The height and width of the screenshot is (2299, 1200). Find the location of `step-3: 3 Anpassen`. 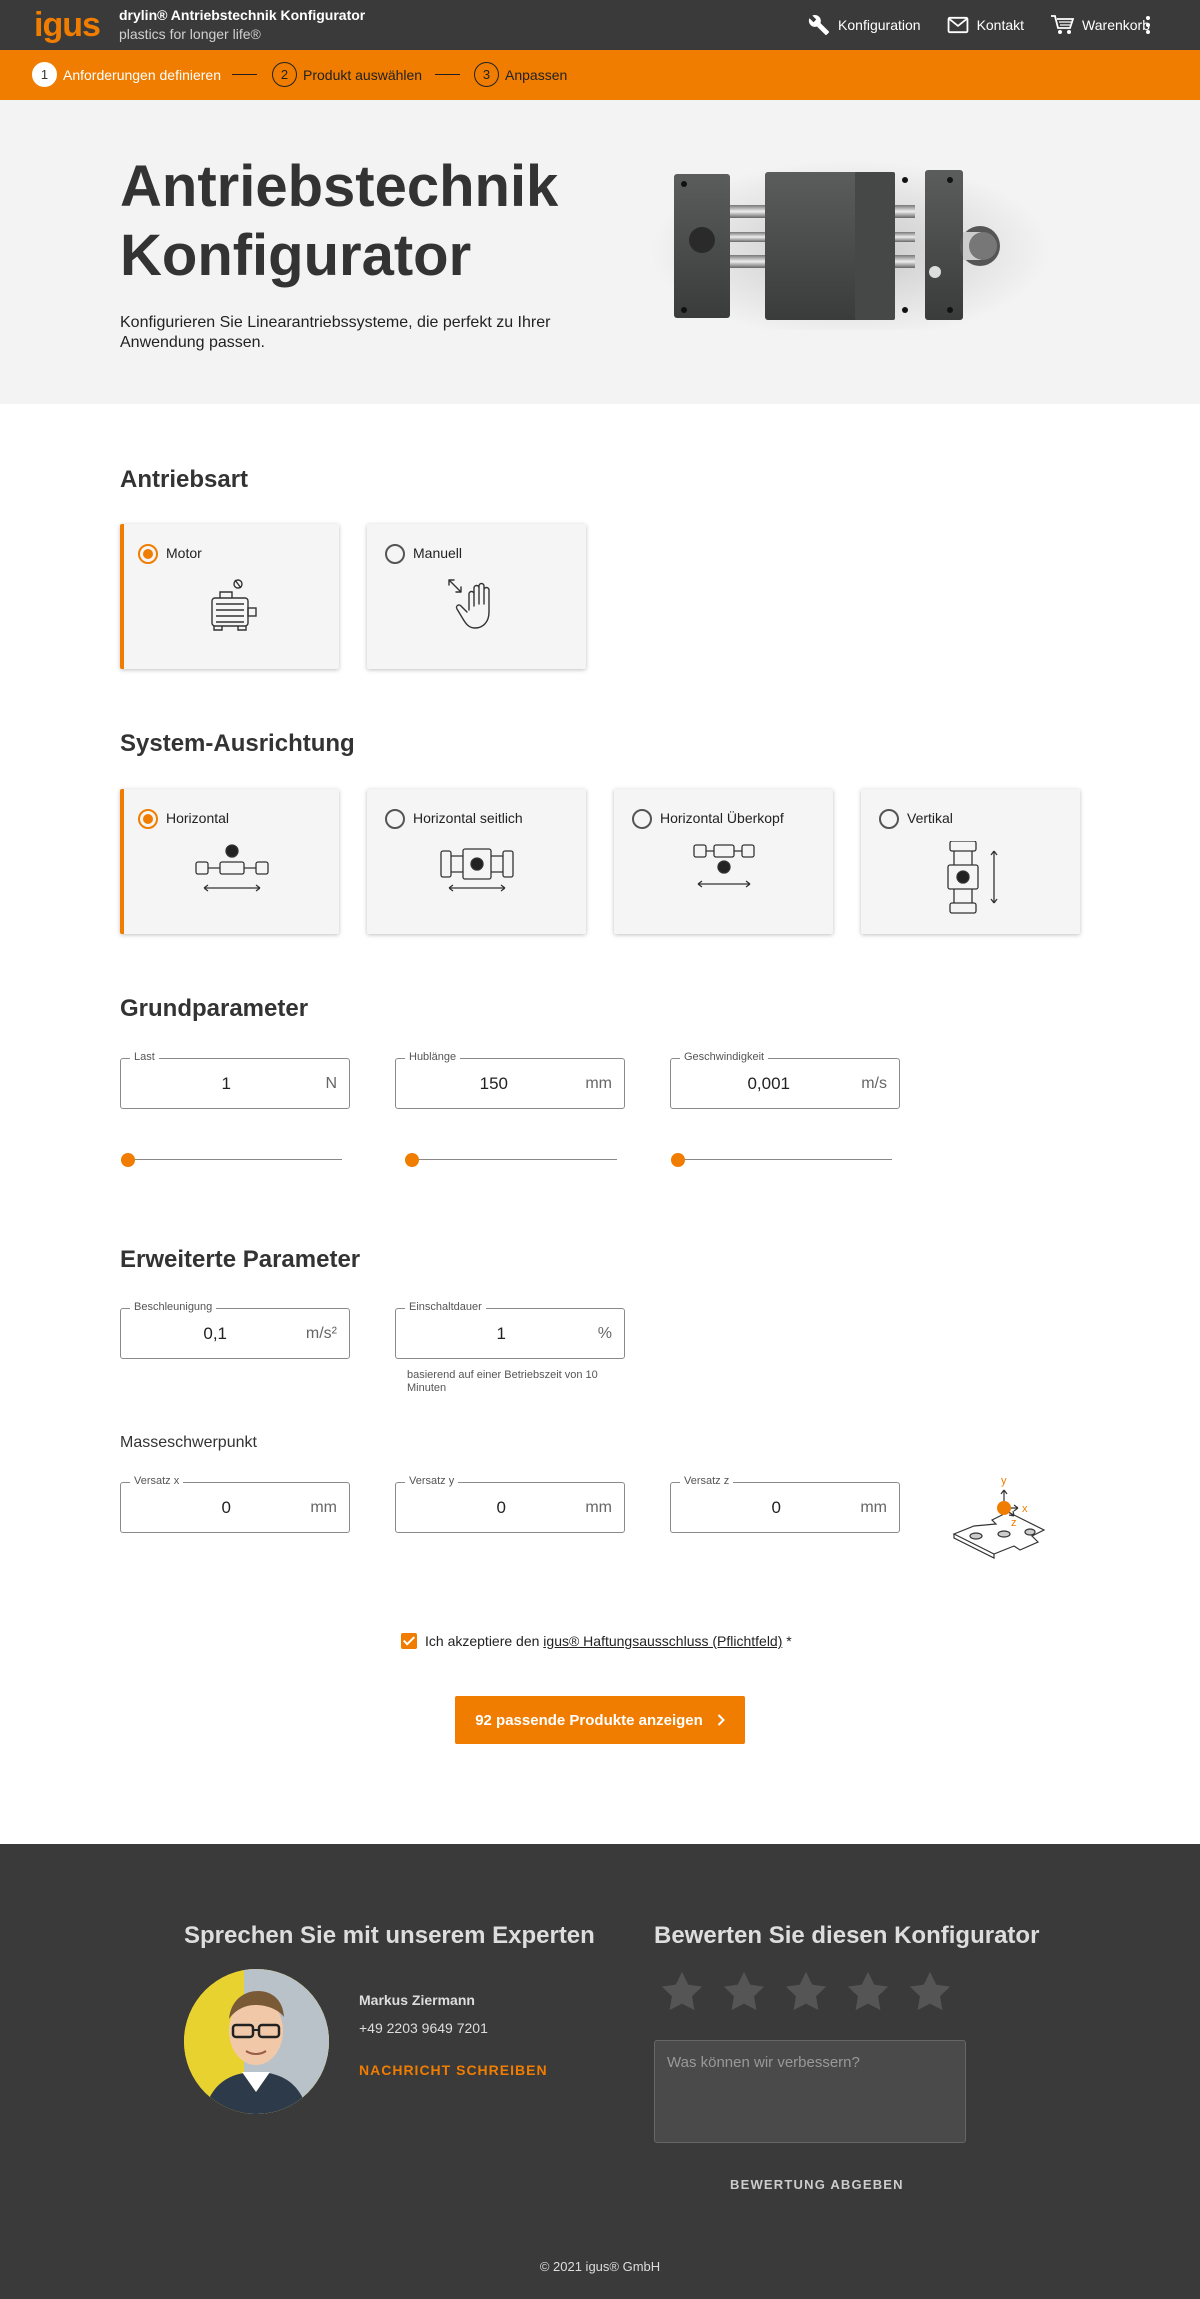

step-3: 3 Anpassen is located at coordinates (520, 74).